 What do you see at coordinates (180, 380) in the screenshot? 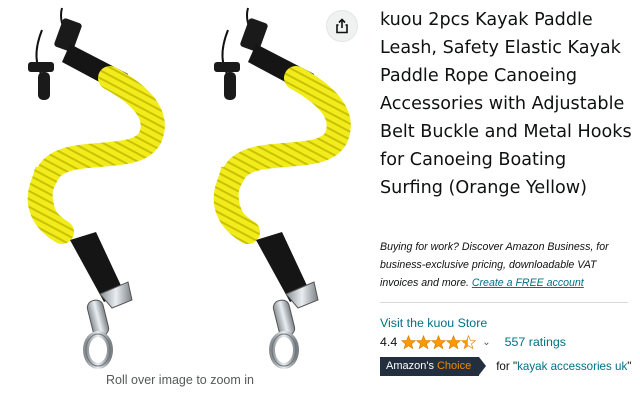
I see `zoom-hint: Roll over image to zoom in` at bounding box center [180, 380].